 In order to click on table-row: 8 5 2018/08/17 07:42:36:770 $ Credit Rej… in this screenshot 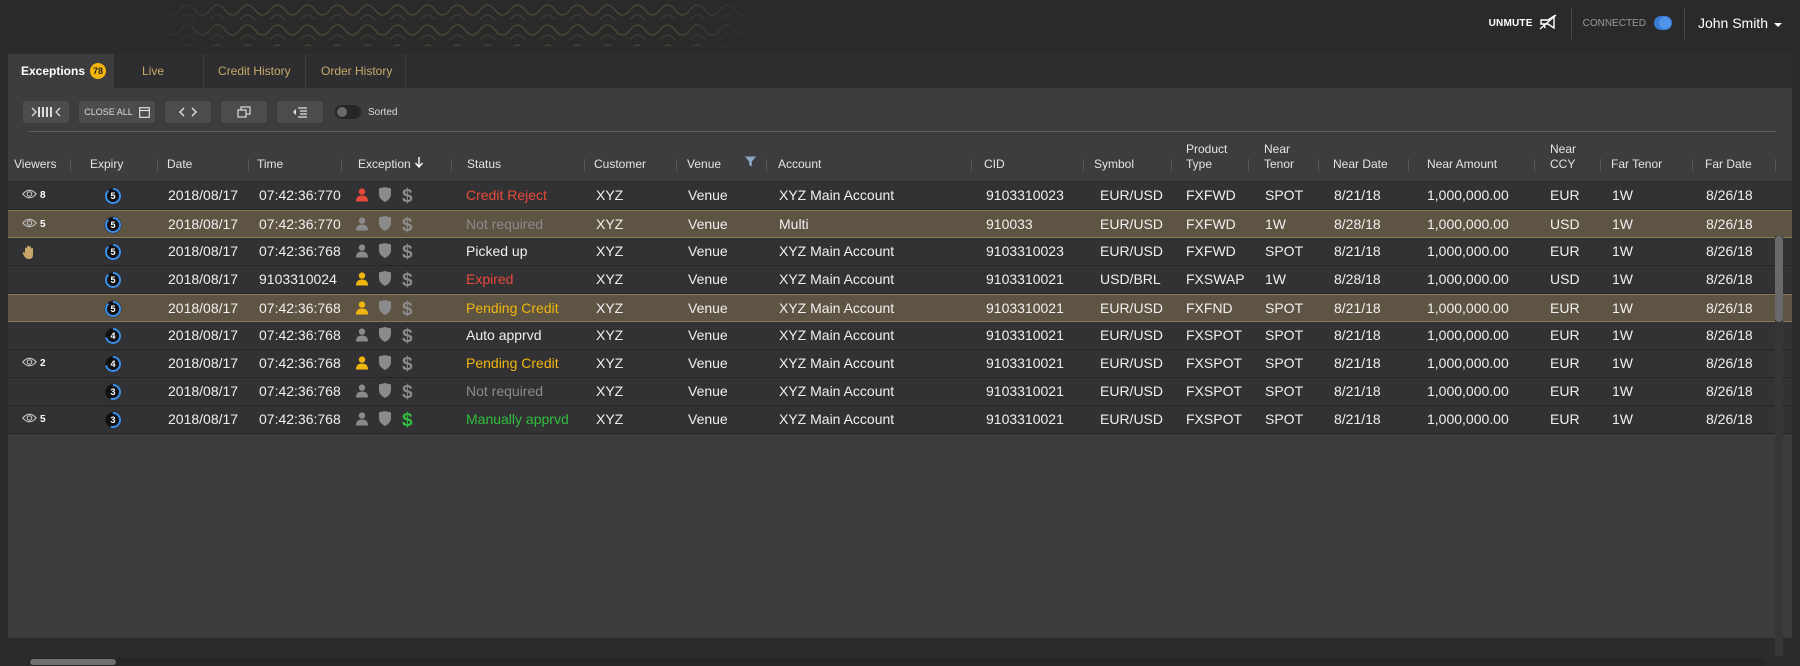, I will do `click(900, 196)`.